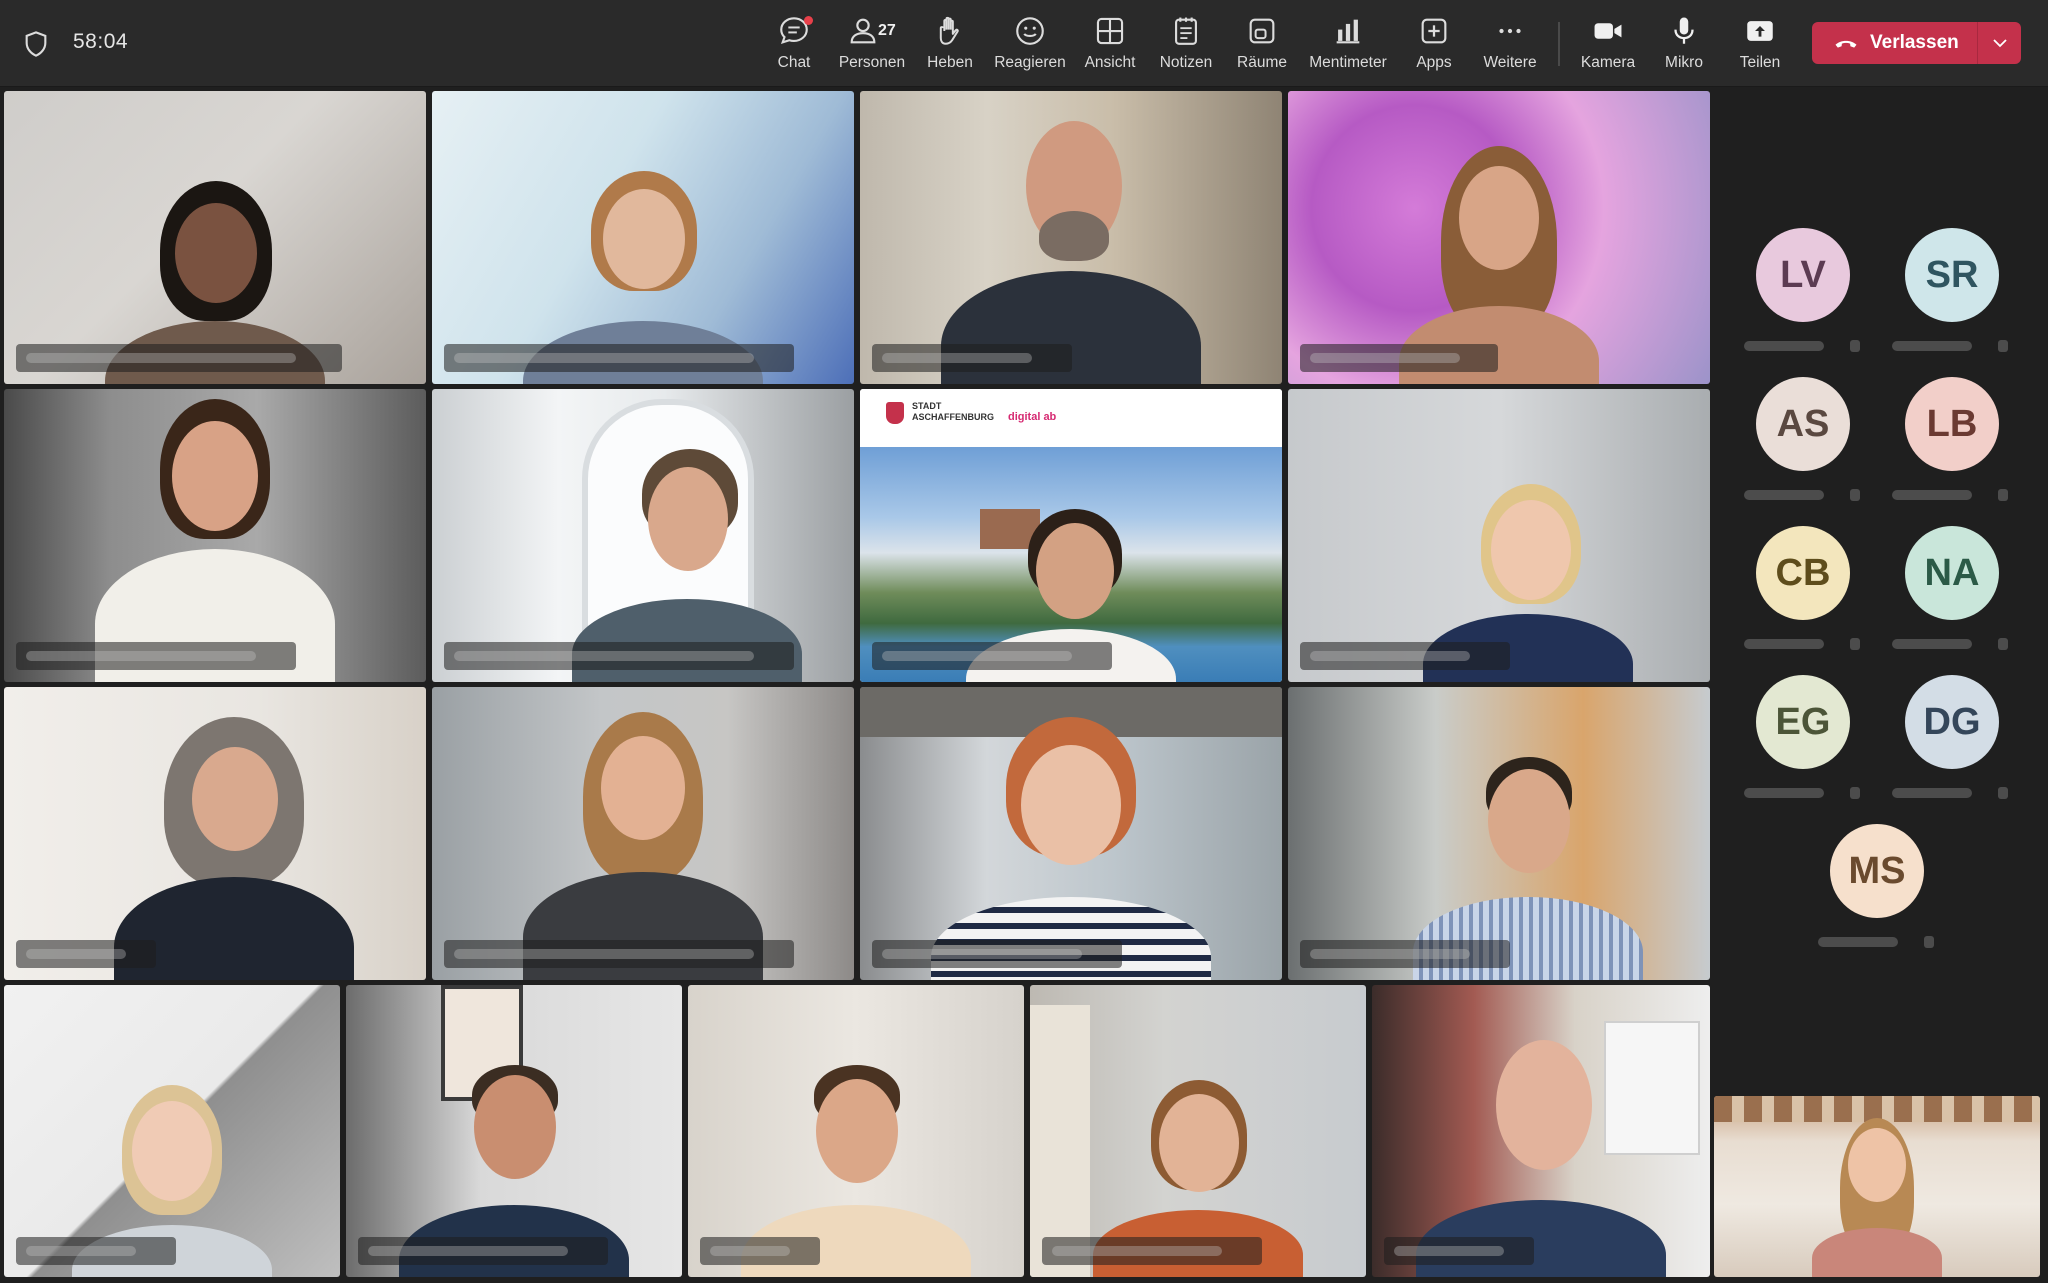 This screenshot has height=1283, width=2048. I want to click on notes-button: Notizen, so click(1186, 45).